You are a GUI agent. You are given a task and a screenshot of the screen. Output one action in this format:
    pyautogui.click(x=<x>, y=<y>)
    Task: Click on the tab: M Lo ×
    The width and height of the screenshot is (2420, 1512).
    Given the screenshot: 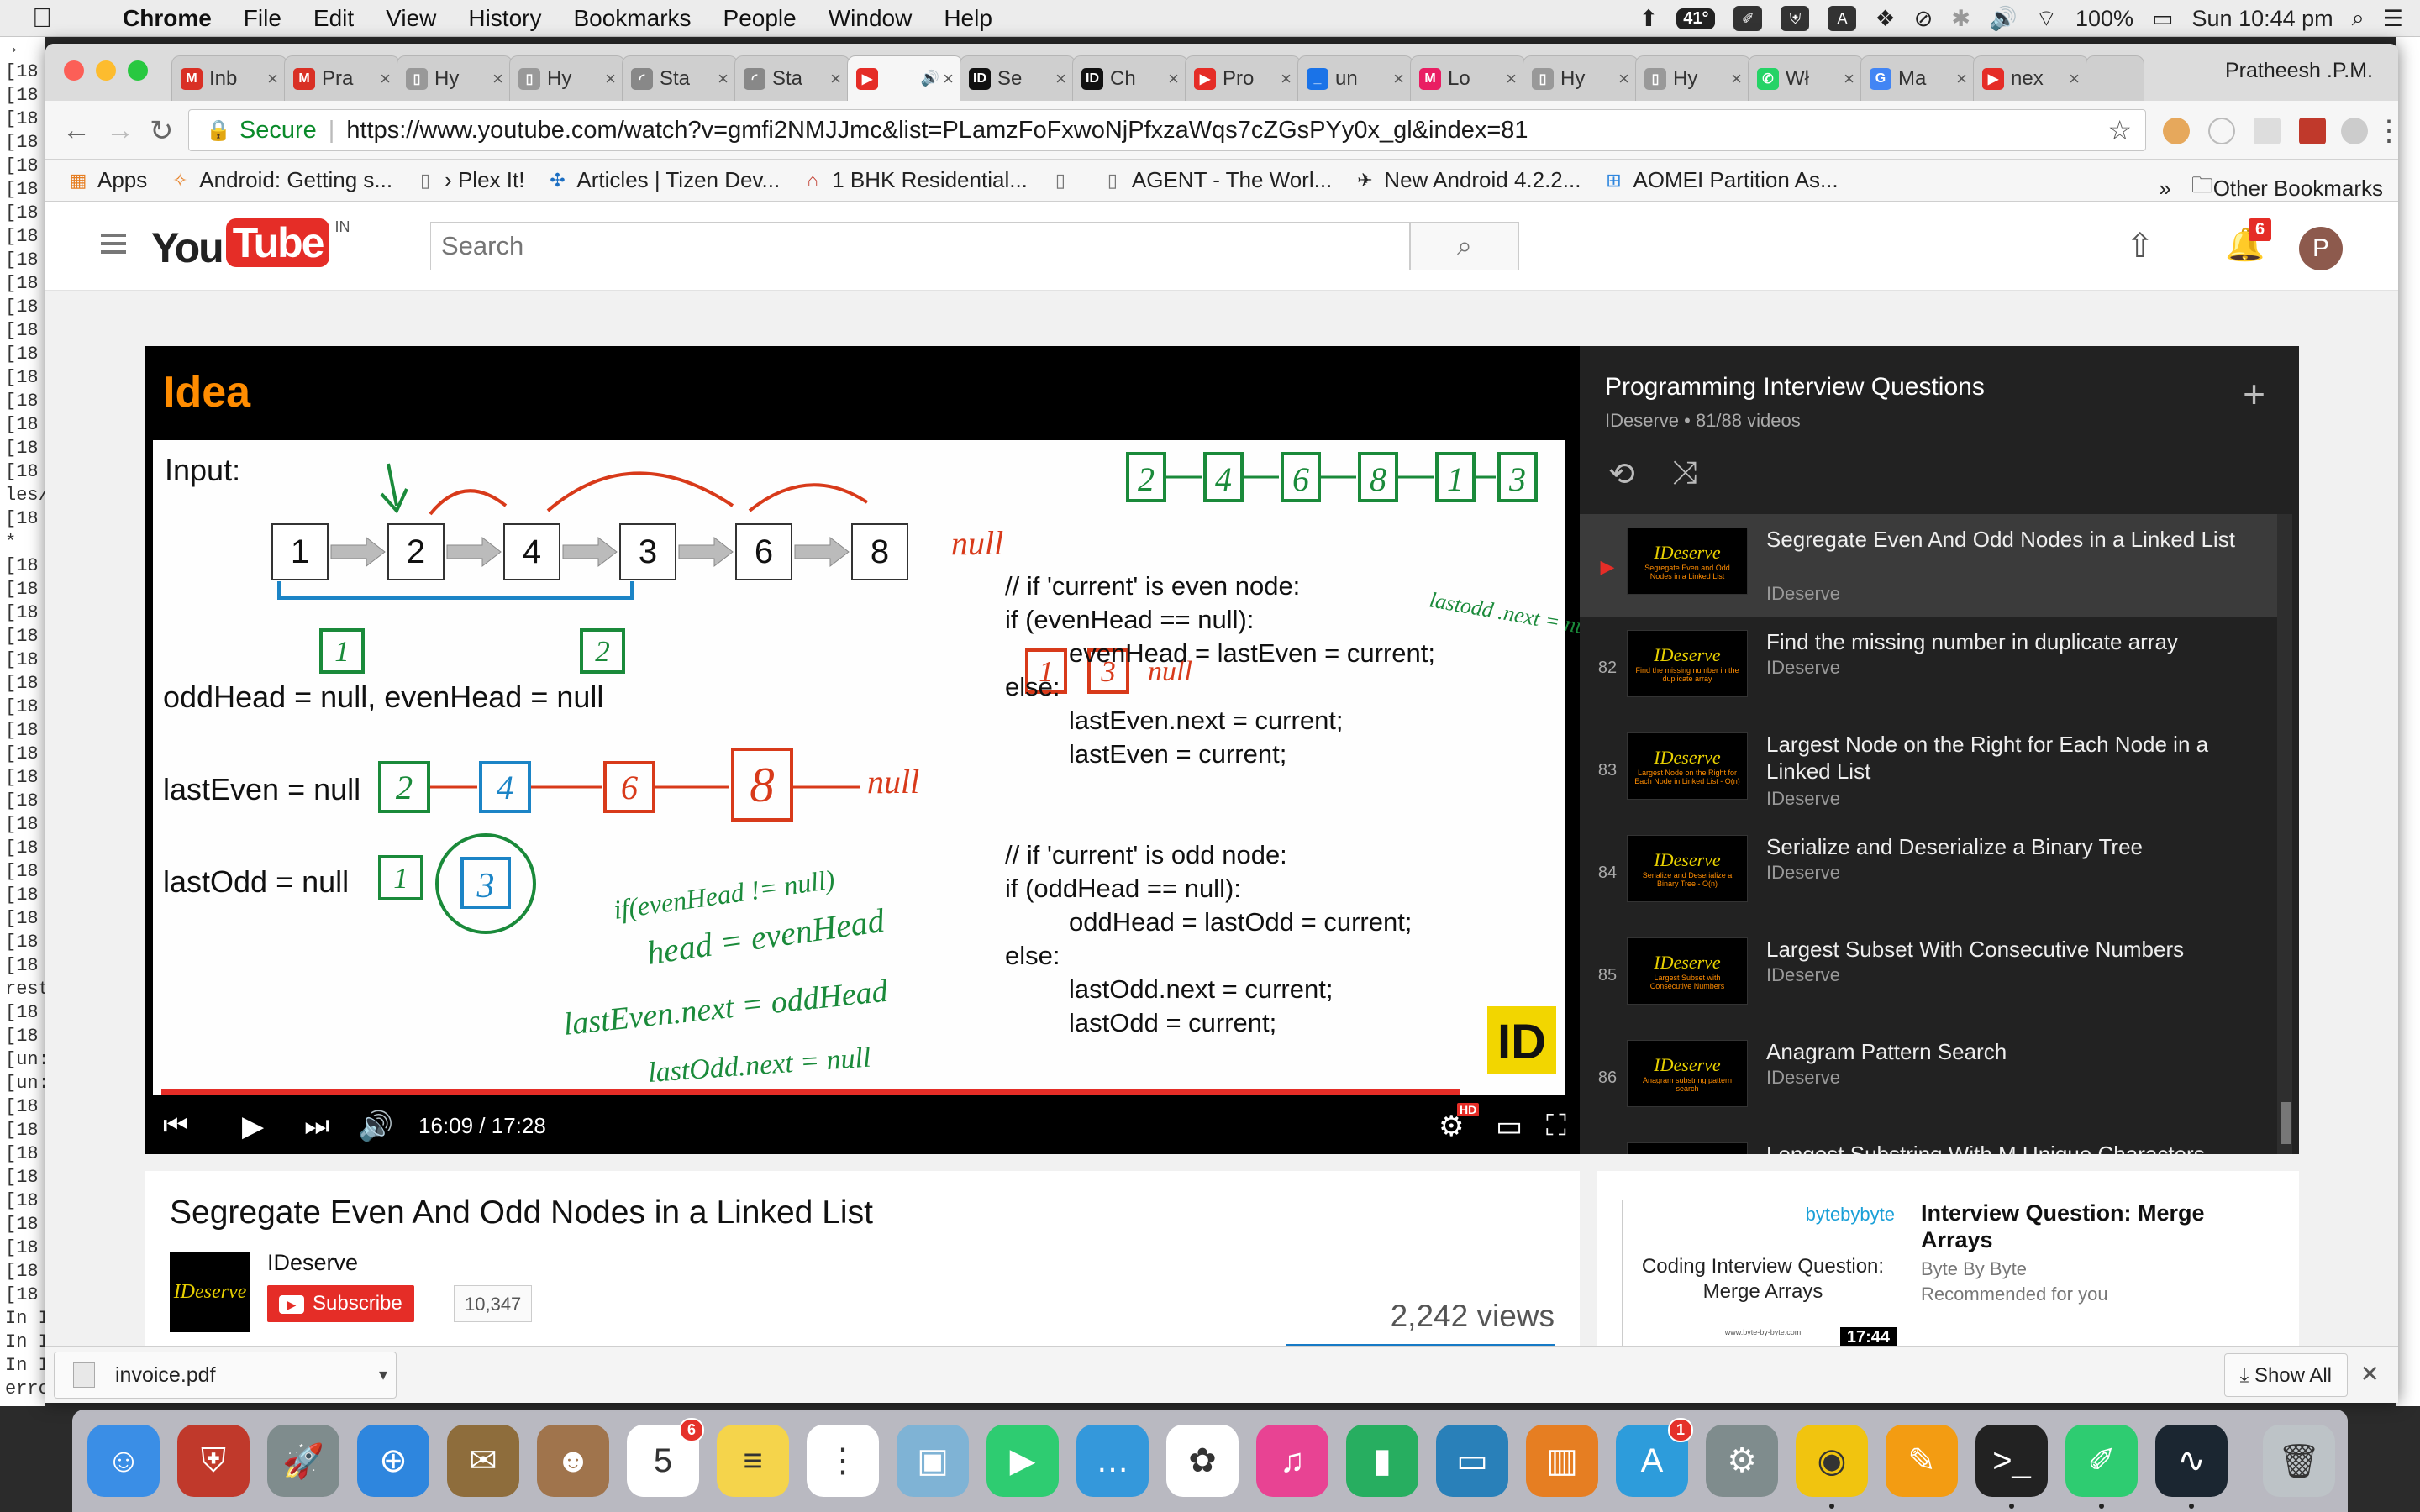 What is the action you would take?
    pyautogui.click(x=1468, y=78)
    